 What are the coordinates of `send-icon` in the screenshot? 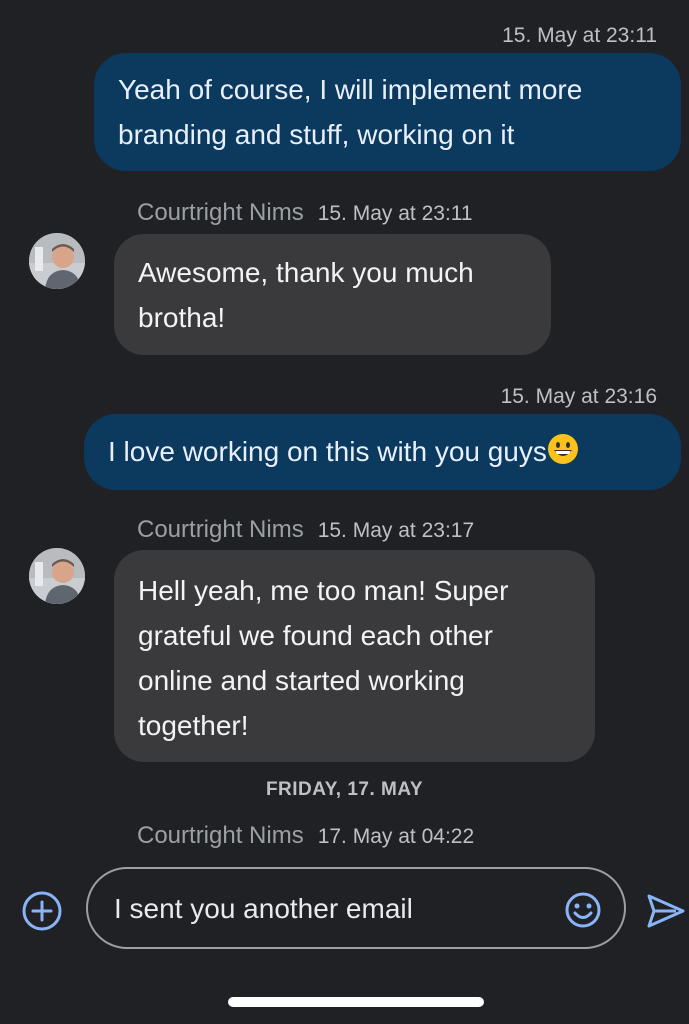 It's located at (666, 911).